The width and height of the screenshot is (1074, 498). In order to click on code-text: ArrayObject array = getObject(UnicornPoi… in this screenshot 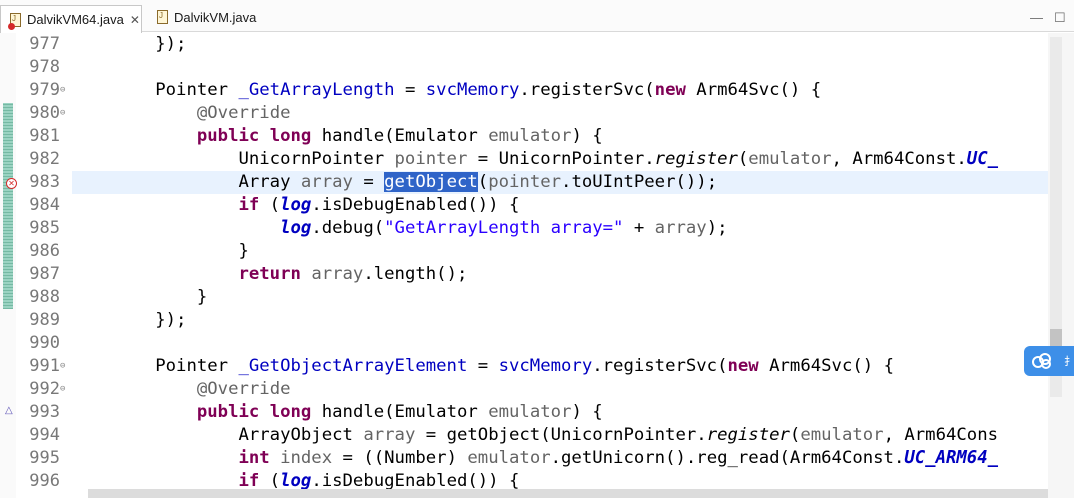, I will do `click(535, 435)`.